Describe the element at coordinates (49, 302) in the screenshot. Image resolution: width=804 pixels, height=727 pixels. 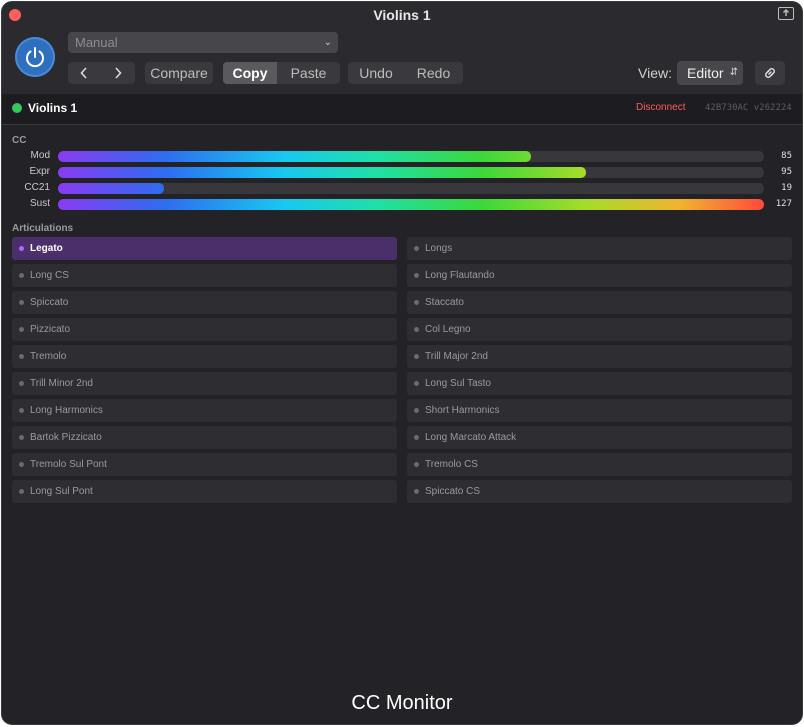
I see `articulation-label: Spiccato` at that location.